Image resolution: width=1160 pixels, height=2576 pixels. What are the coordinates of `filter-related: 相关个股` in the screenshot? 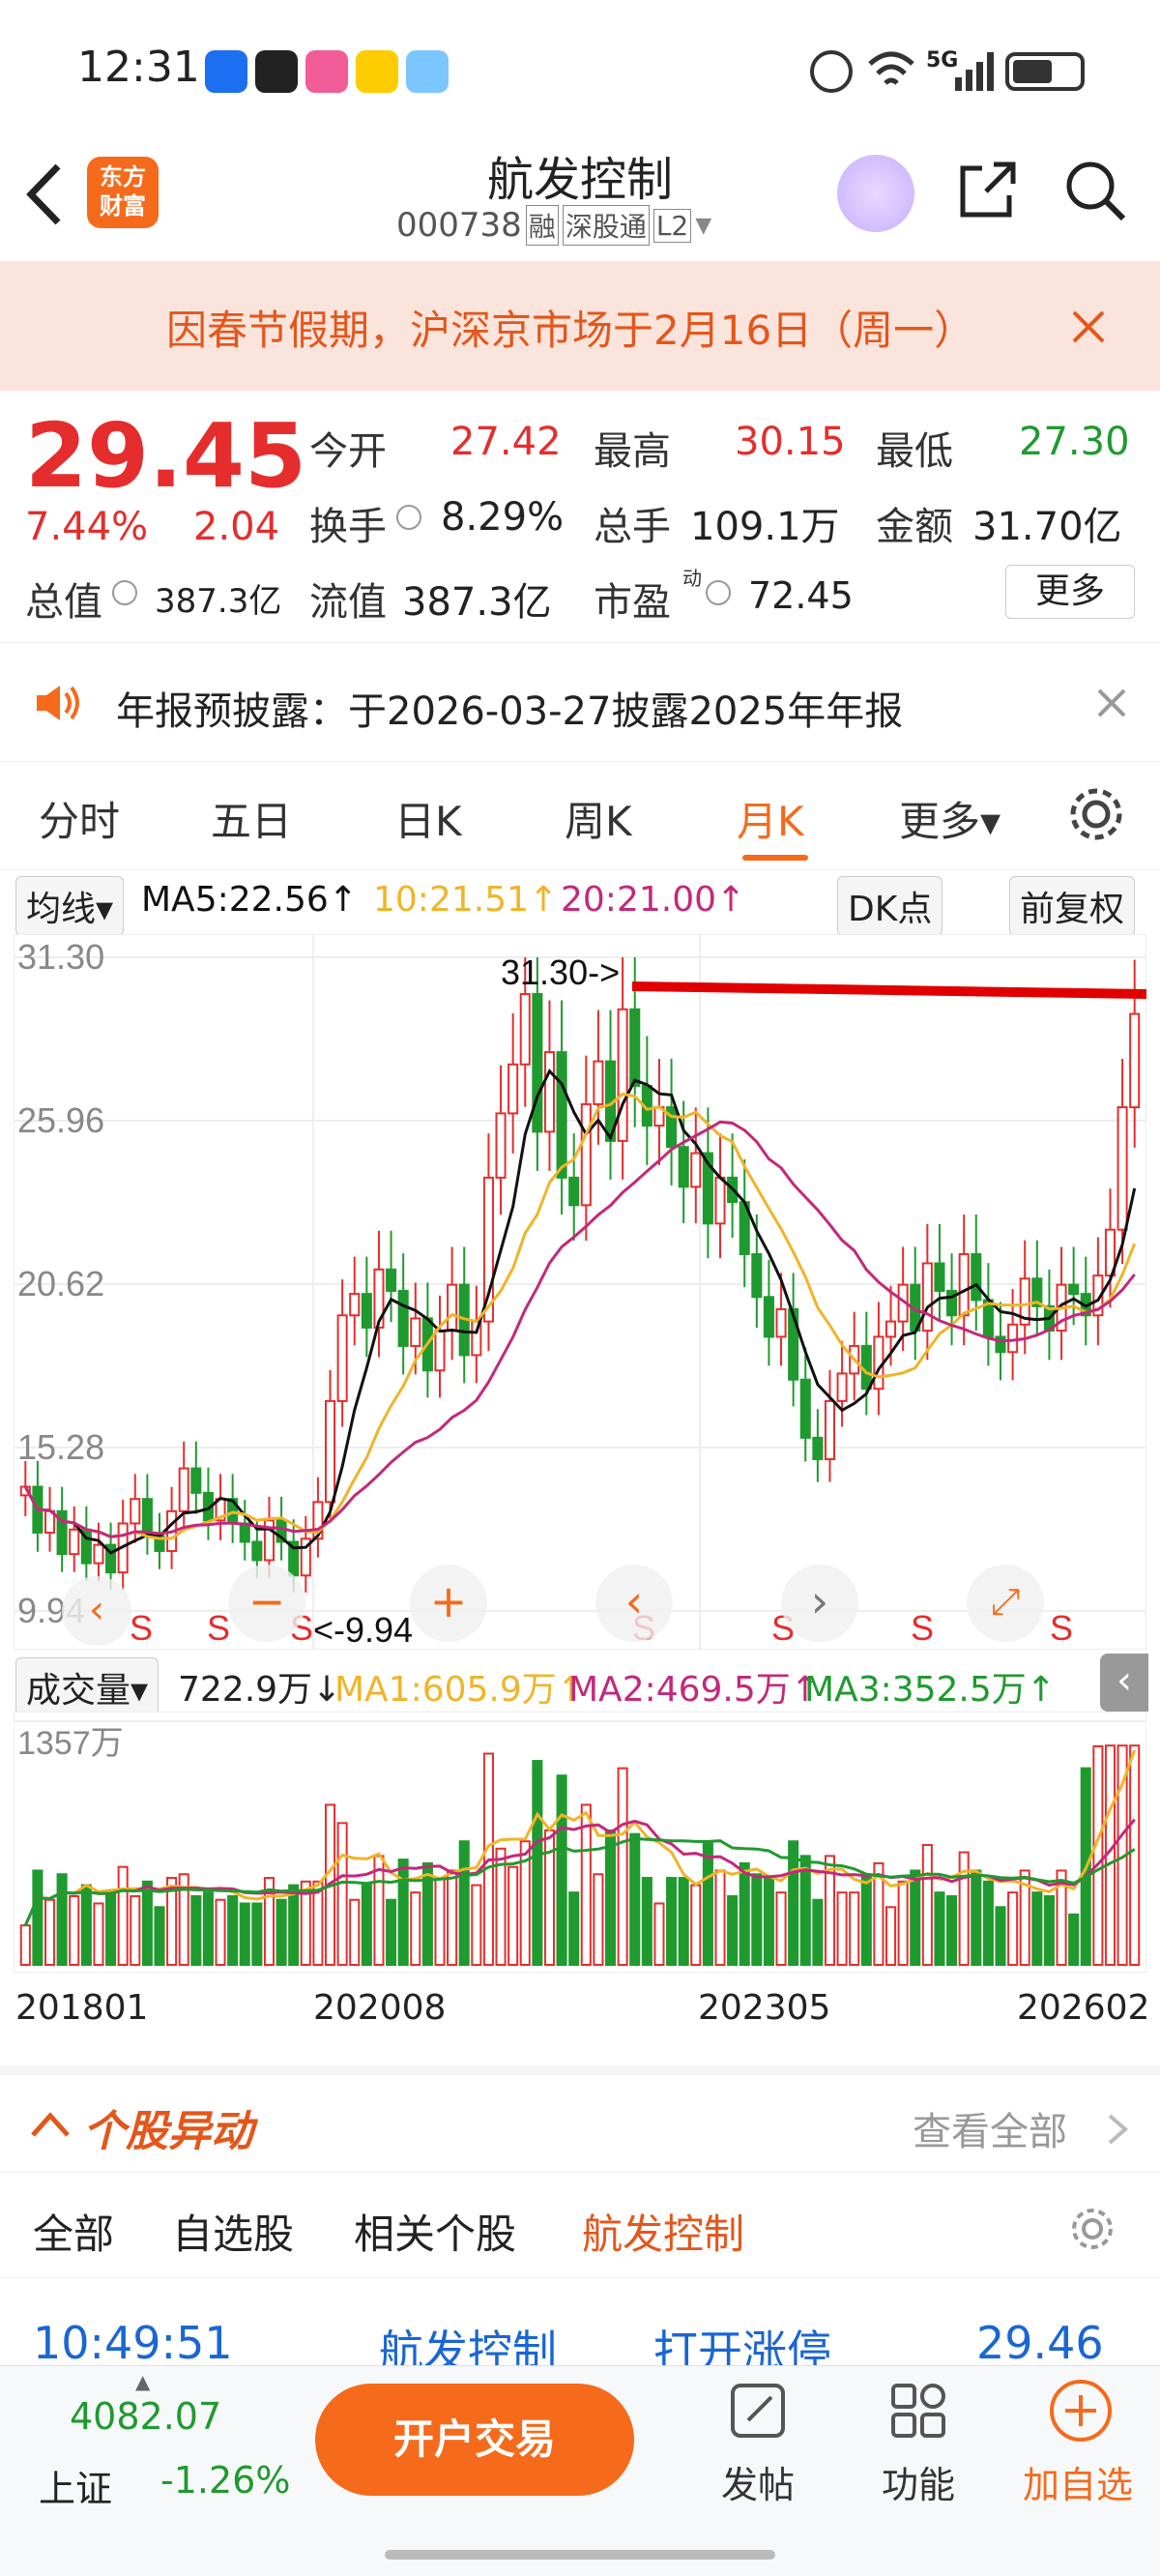 It's located at (435, 2231).